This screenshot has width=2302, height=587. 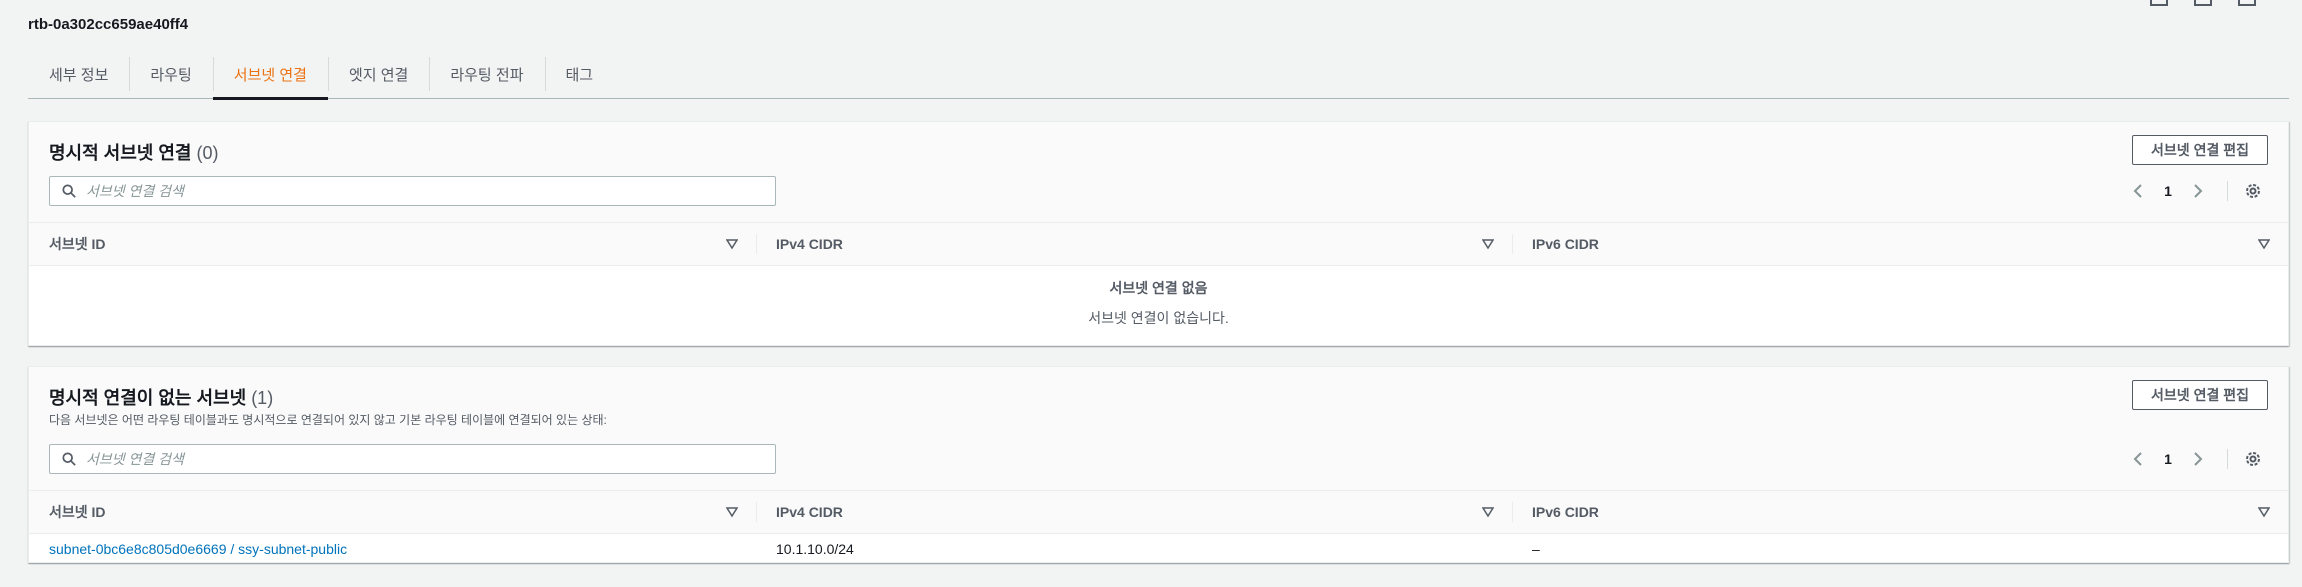 I want to click on empty-state: 서브넷 연결 없음 서브넷 연결이 없습니다., so click(x=1158, y=297).